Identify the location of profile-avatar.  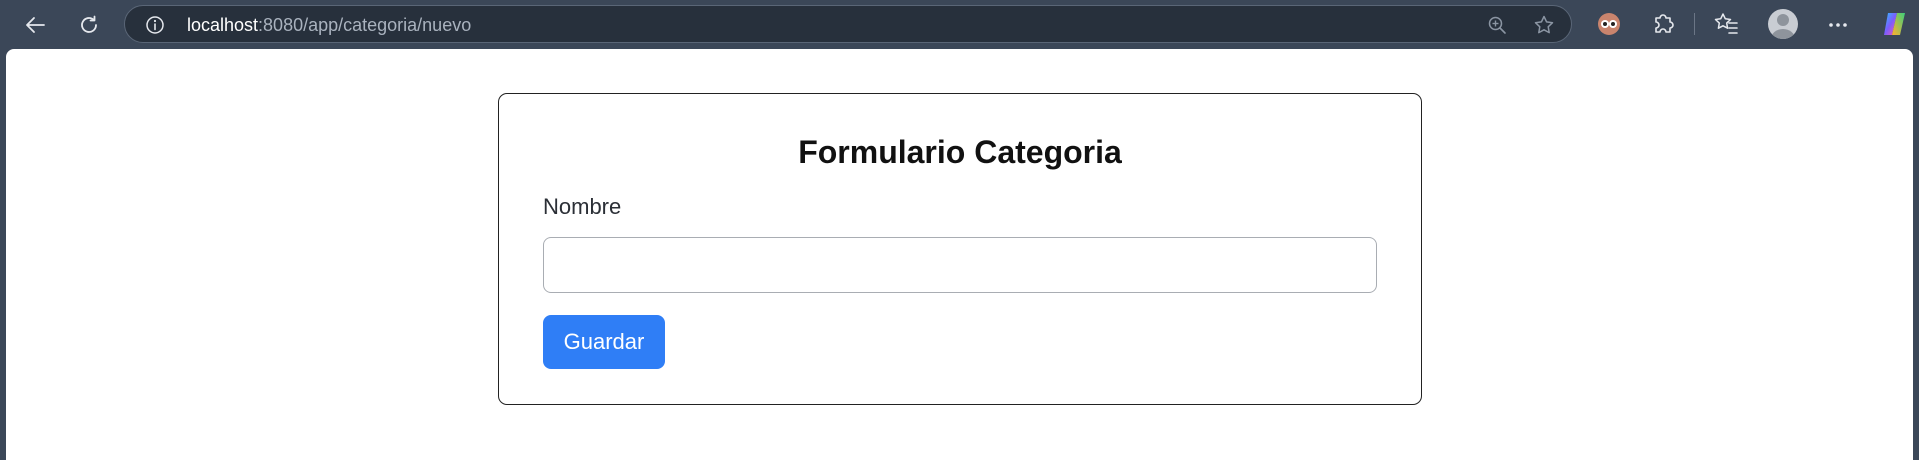
(1783, 24).